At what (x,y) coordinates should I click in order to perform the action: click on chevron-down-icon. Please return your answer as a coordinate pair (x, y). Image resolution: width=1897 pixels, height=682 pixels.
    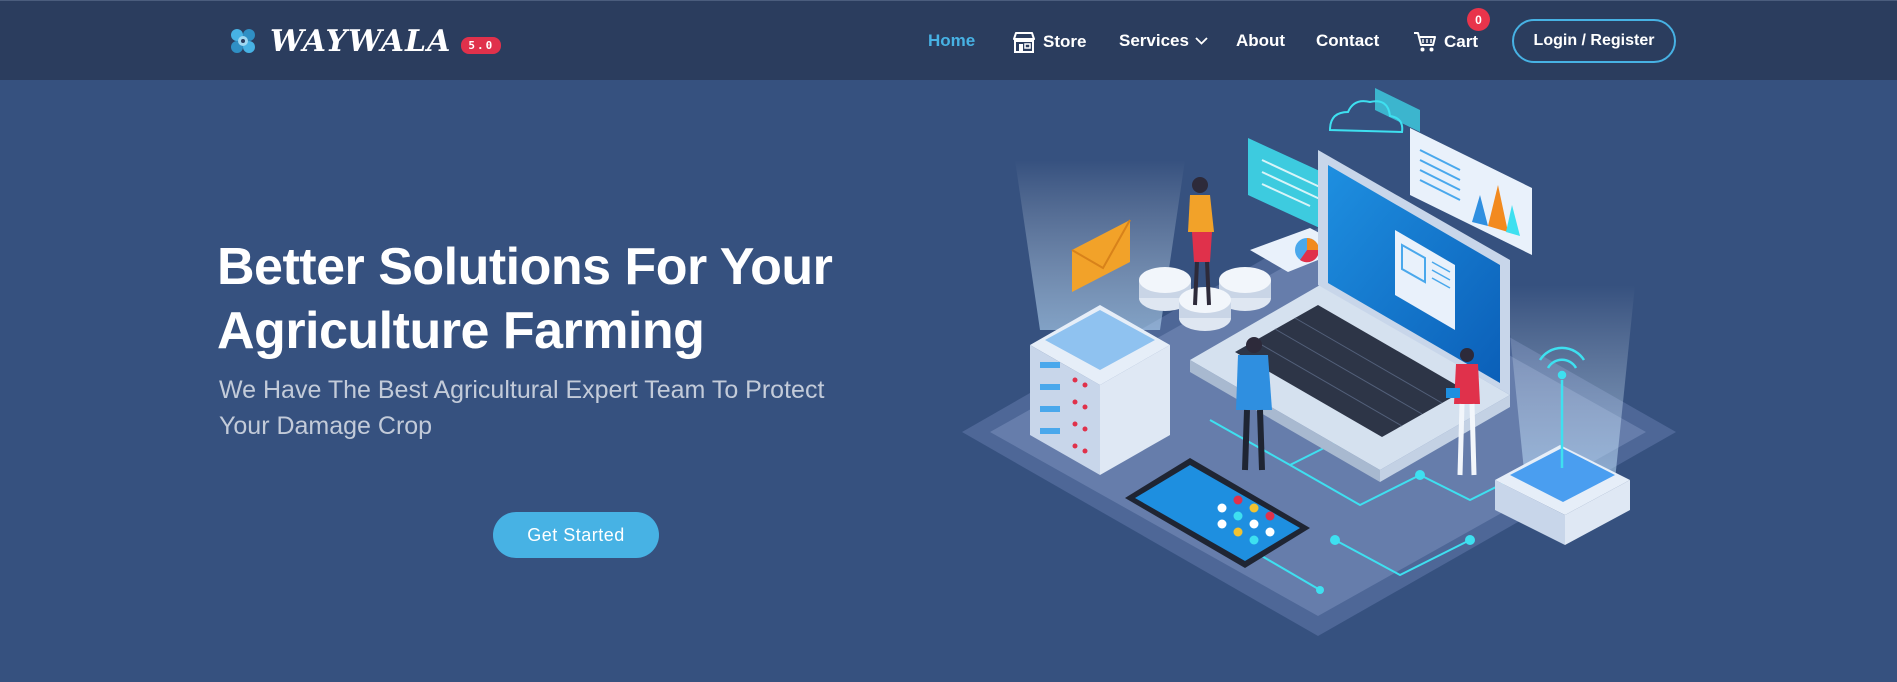
    Looking at the image, I should click on (1201, 41).